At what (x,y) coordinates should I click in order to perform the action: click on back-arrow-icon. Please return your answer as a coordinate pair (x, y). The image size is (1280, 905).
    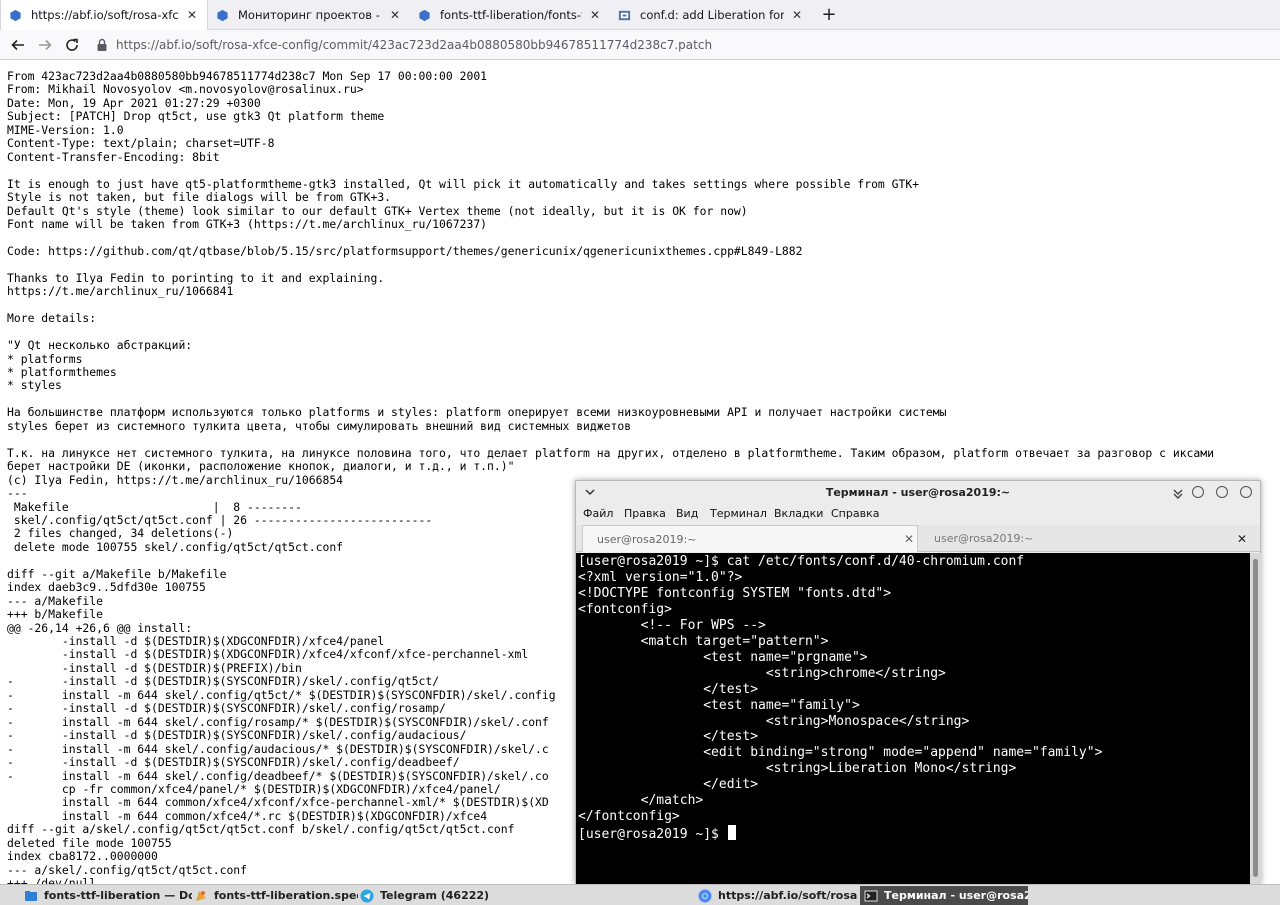
    Looking at the image, I should click on (17, 45).